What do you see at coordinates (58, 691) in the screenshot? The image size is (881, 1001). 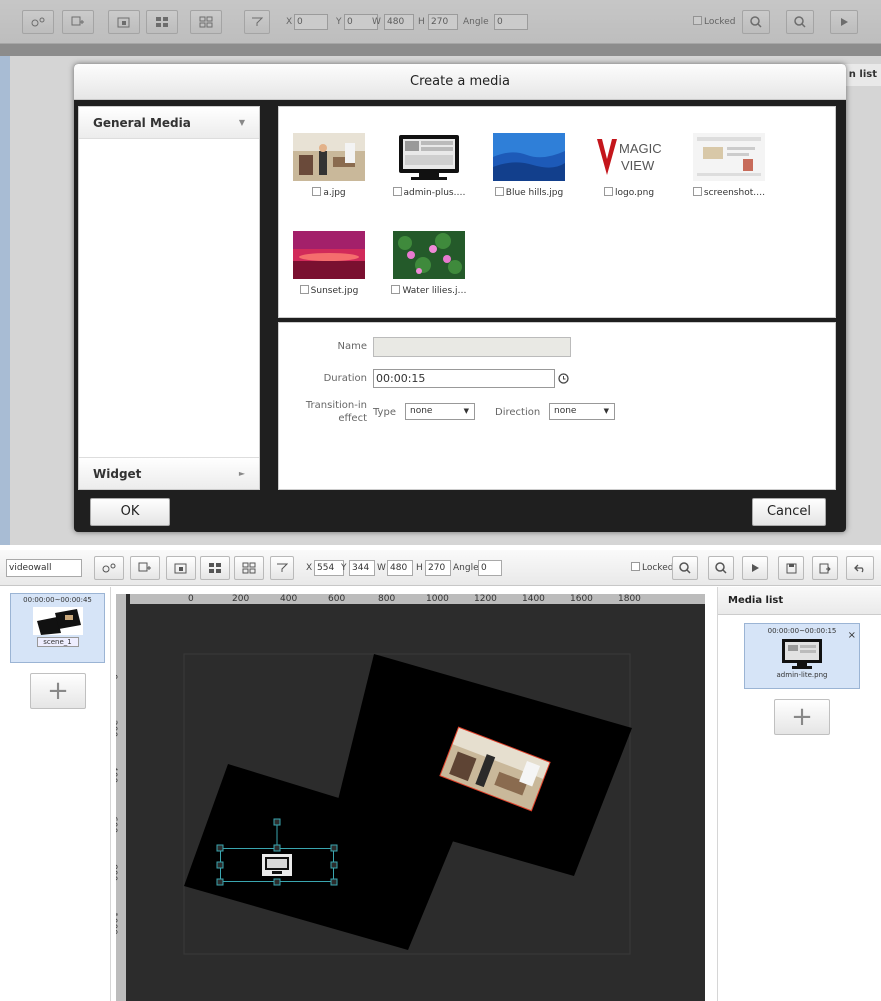 I see `add-scene-button: +` at bounding box center [58, 691].